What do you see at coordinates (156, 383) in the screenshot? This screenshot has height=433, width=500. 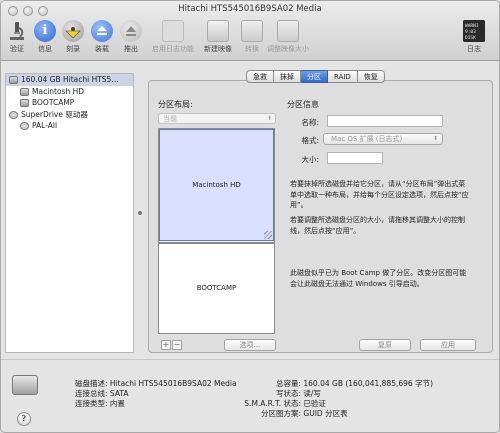 I see `disk-description-row: 磁盘描述: Hitachi HTS545016B9SA02 Media` at bounding box center [156, 383].